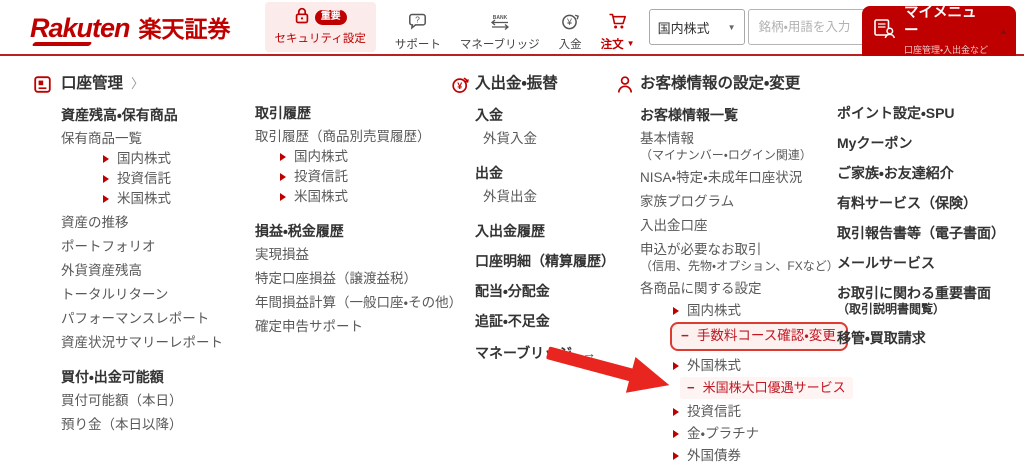 Image resolution: width=1024 pixels, height=465 pixels. What do you see at coordinates (80, 28) in the screenshot?
I see `logo-brand-text: Rakuten` at bounding box center [80, 28].